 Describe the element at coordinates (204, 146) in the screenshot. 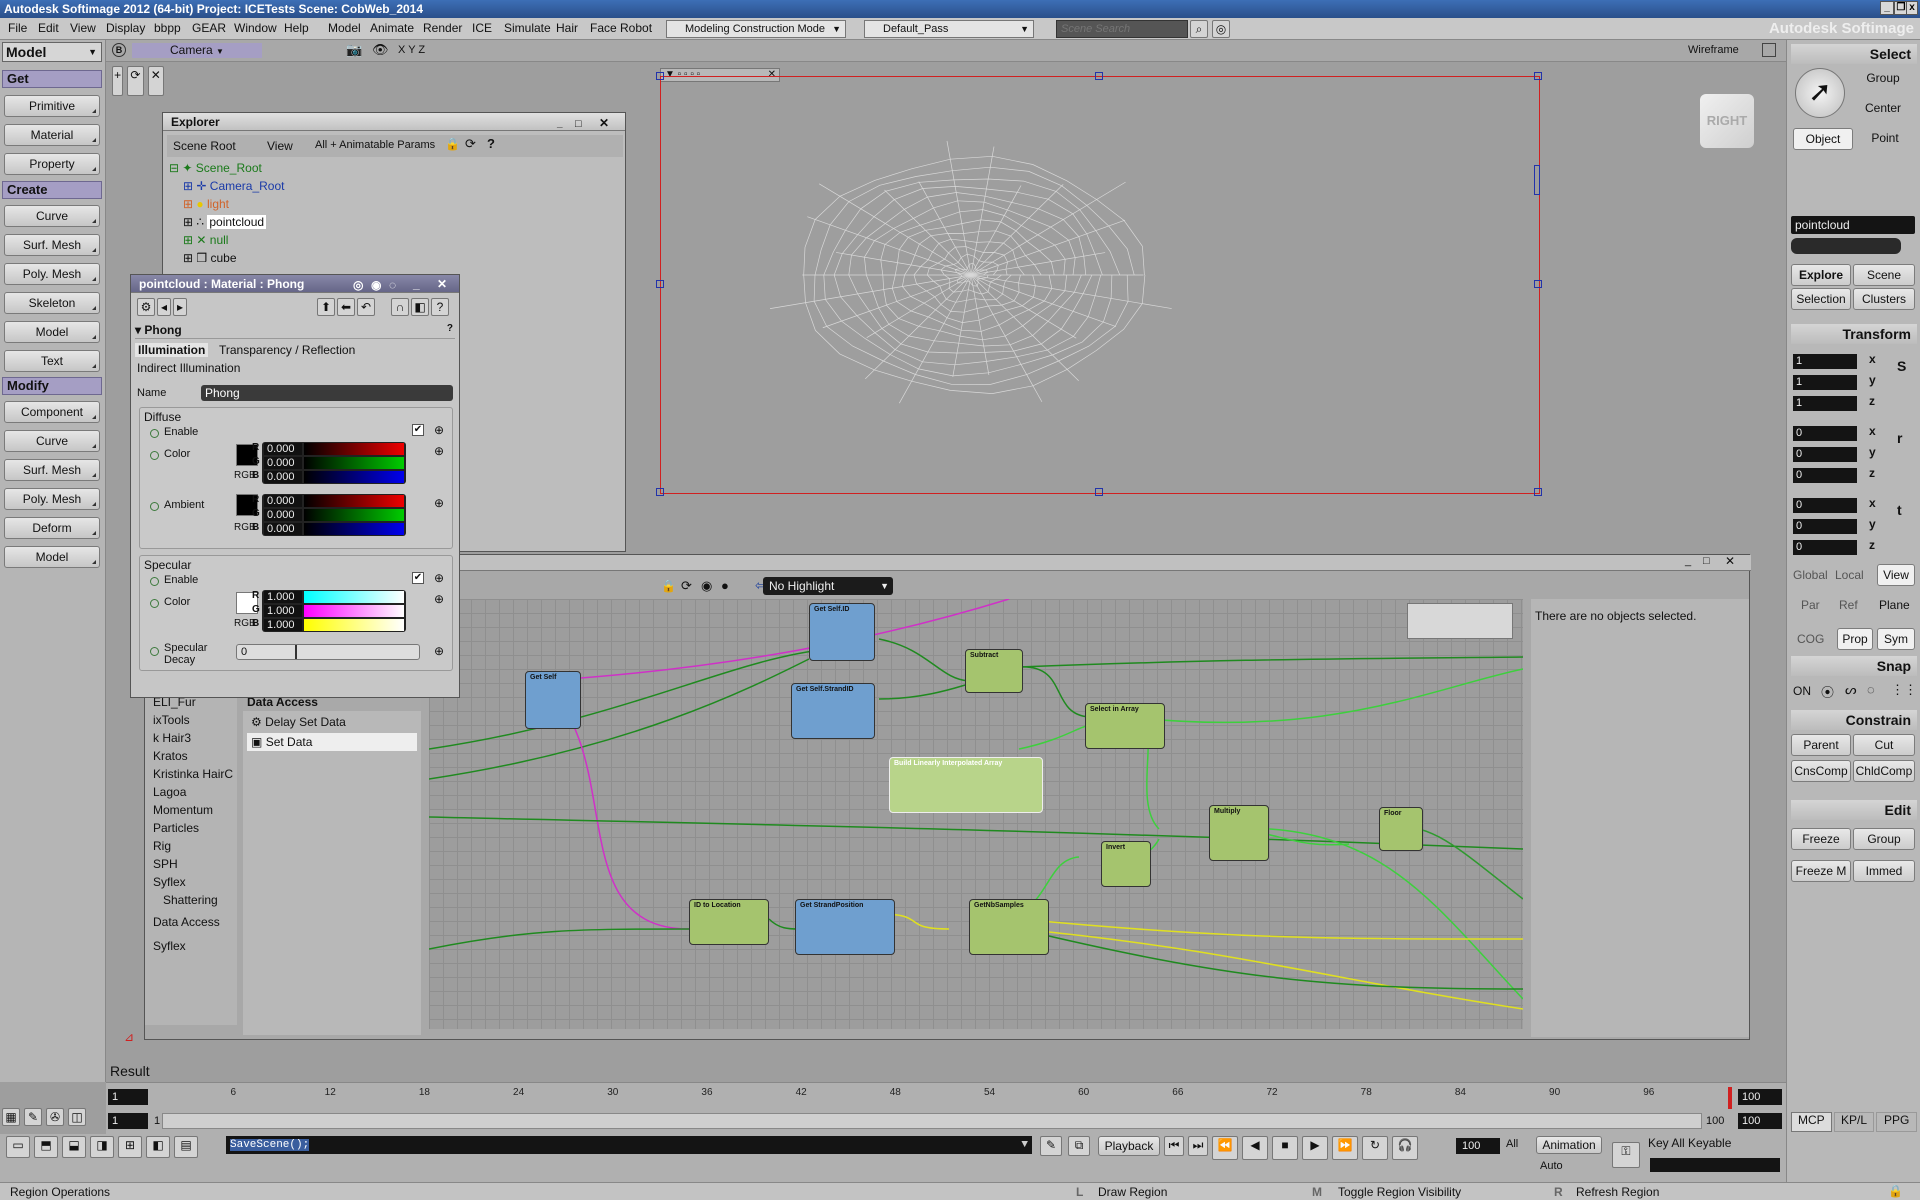

I see `scope-menu: Scene Root` at that location.